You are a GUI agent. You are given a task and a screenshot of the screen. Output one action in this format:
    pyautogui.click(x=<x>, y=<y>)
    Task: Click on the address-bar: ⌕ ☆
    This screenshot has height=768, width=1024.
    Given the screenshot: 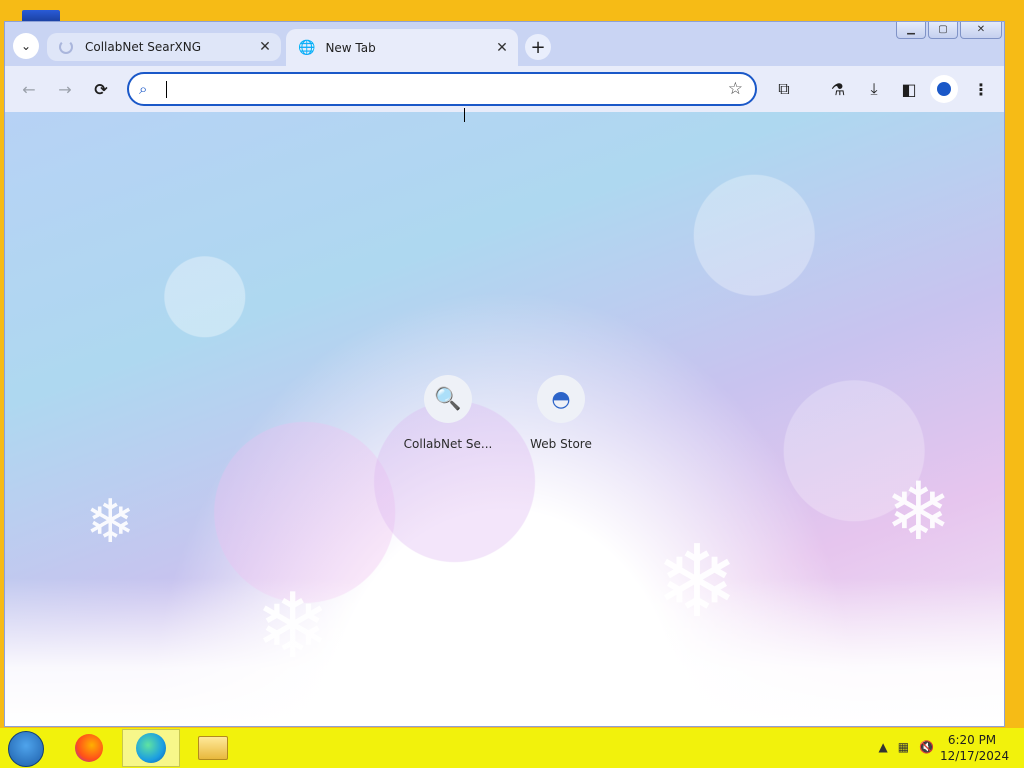 What is the action you would take?
    pyautogui.click(x=442, y=89)
    